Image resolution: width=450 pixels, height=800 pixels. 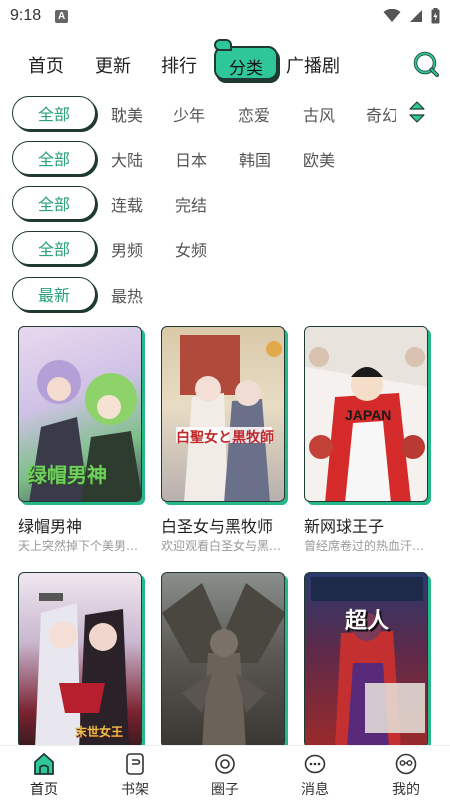 I want to click on nav-profile: 我的, so click(x=406, y=773).